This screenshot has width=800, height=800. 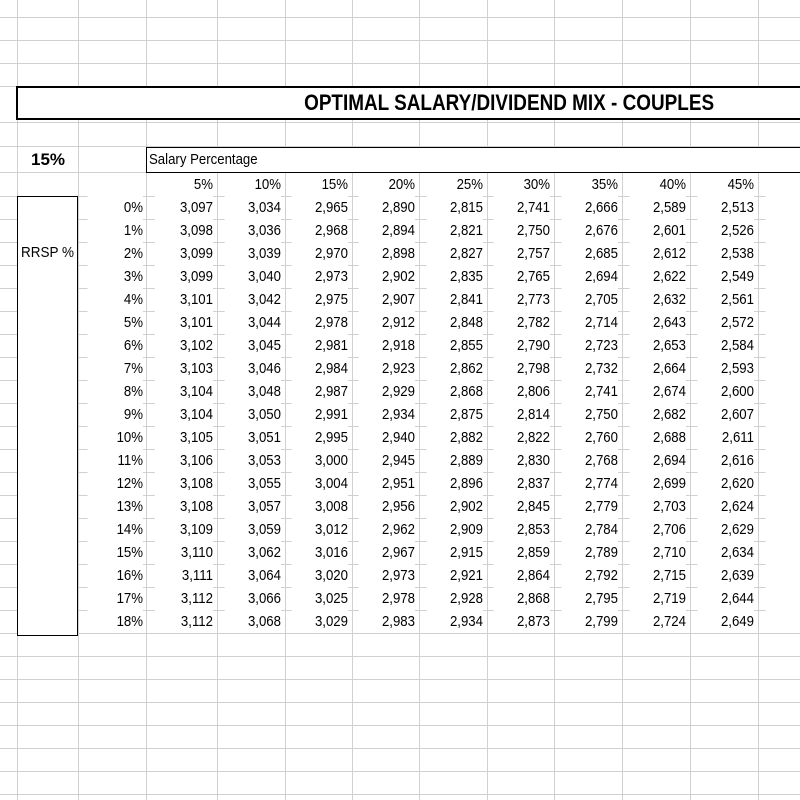 I want to click on column-header: 40%, so click(x=657, y=184).